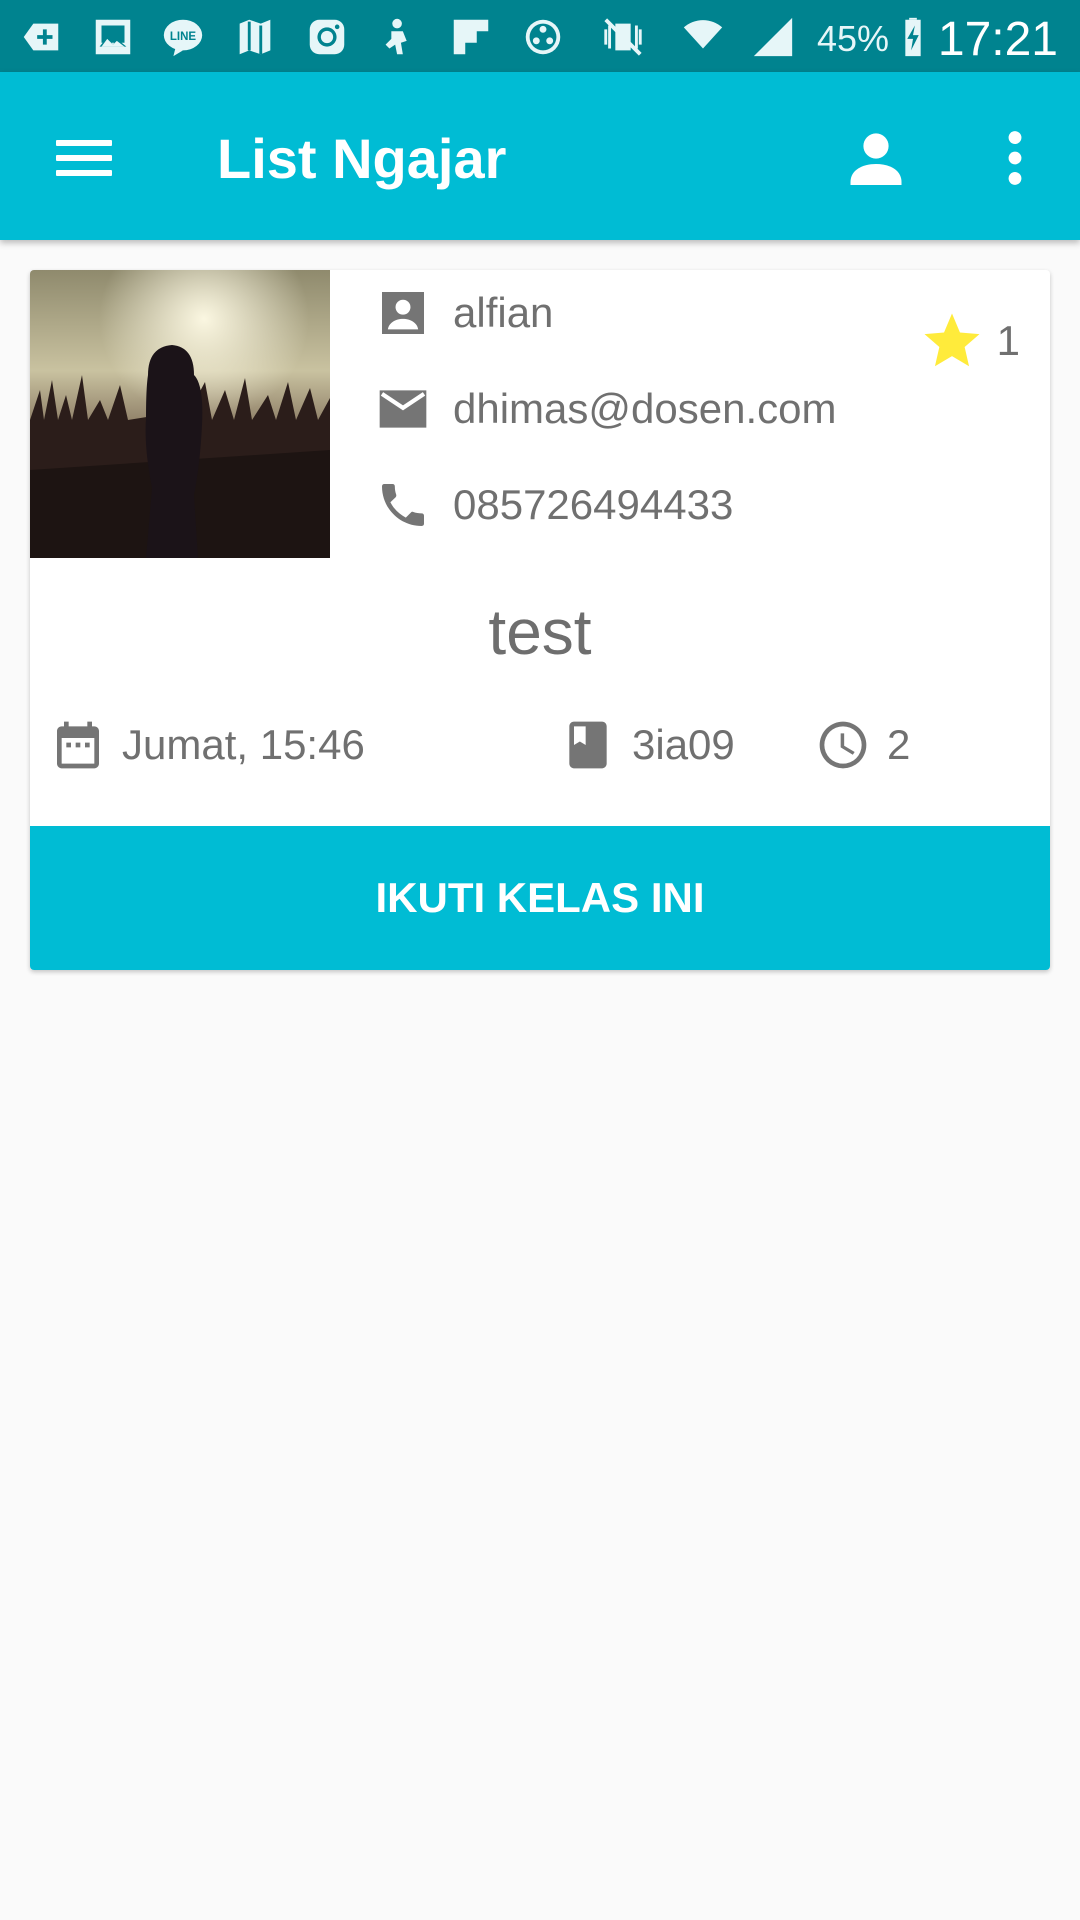  I want to click on page-title: List Ngajar, so click(362, 158).